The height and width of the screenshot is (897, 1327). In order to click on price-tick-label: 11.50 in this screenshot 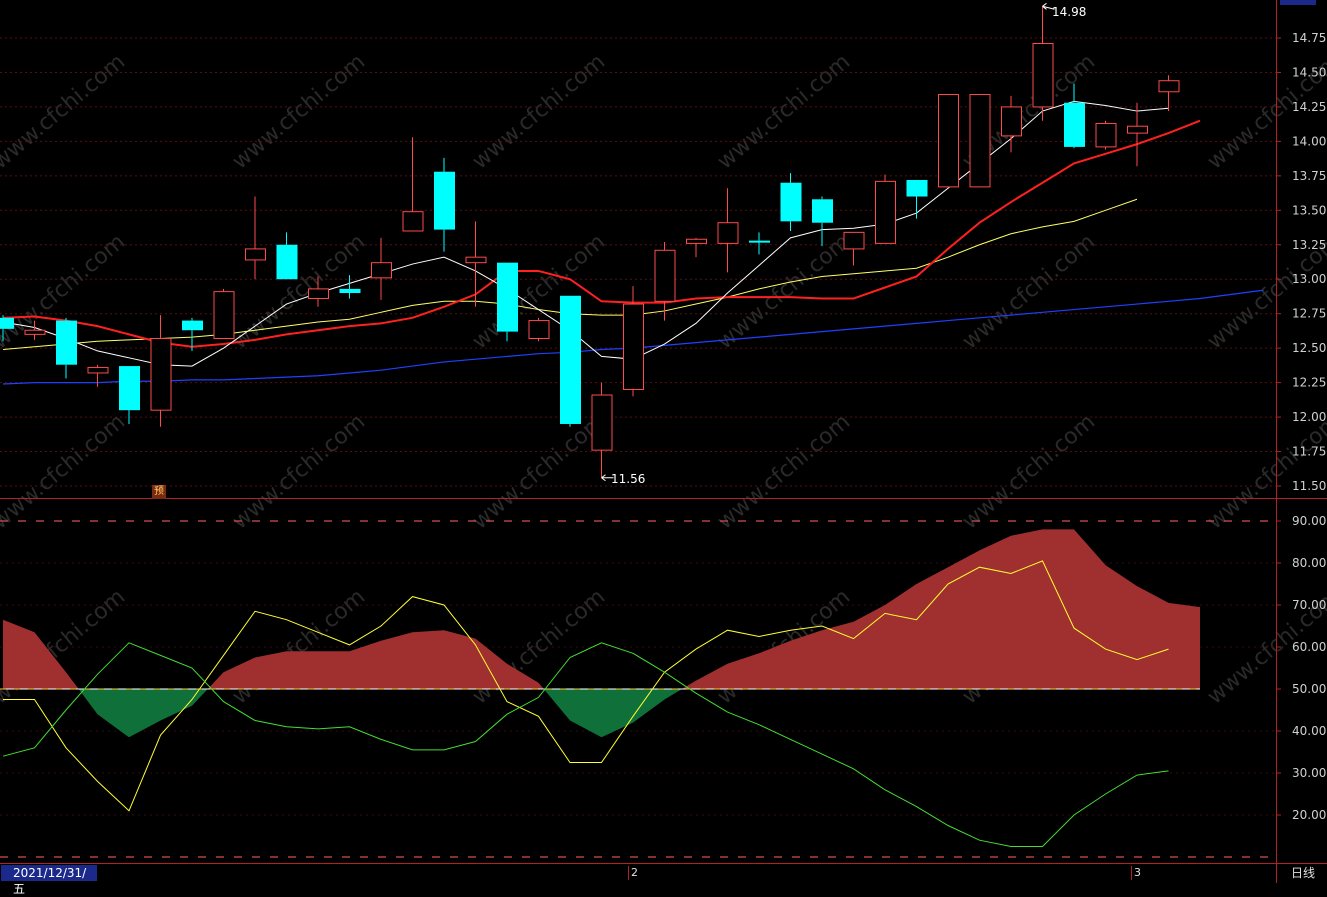, I will do `click(1309, 486)`.